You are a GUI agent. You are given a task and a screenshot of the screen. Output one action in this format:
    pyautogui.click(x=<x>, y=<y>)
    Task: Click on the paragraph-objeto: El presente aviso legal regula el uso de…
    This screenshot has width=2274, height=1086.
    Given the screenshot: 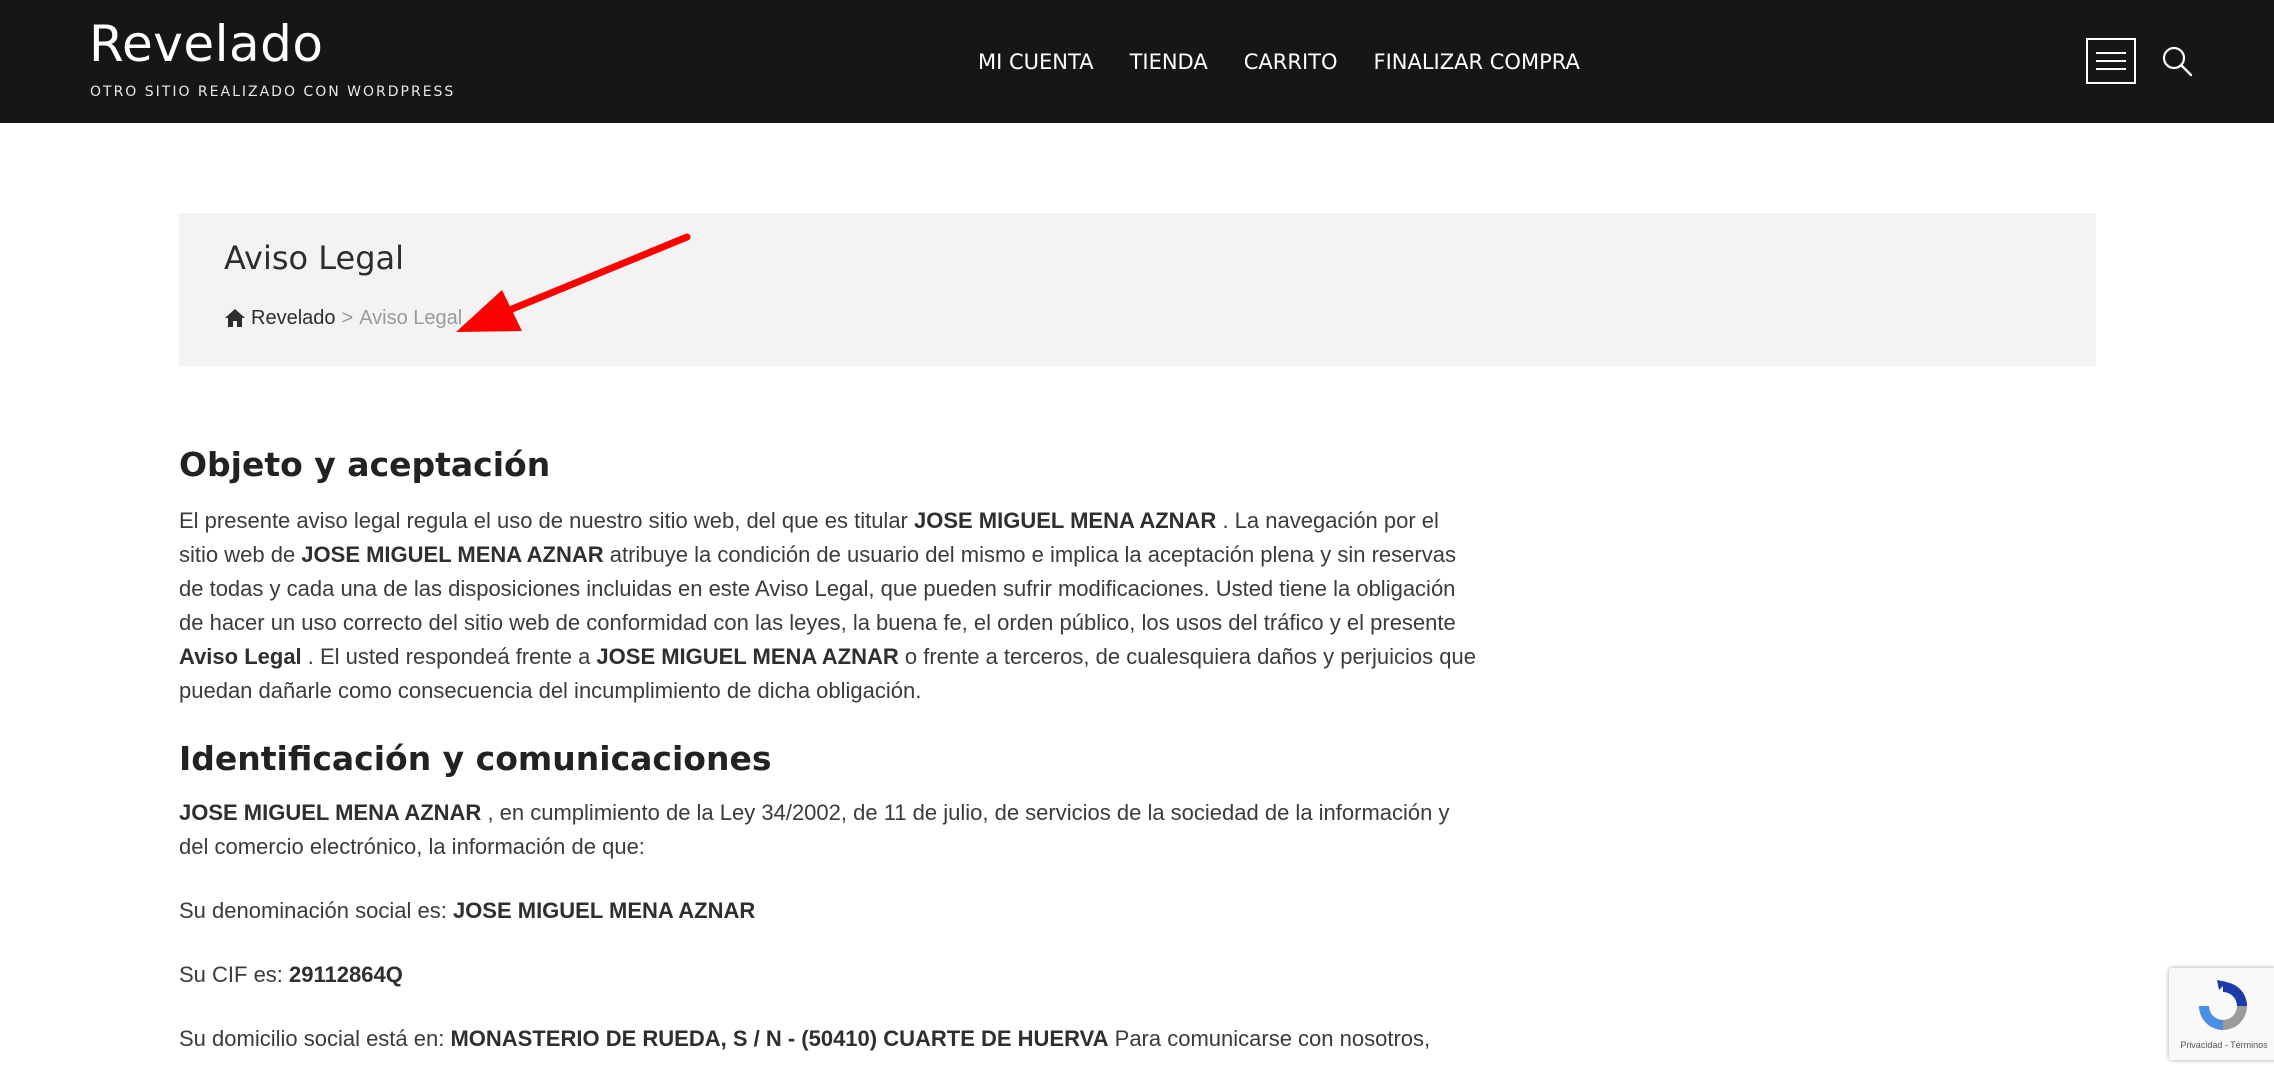 What is the action you would take?
    pyautogui.click(x=827, y=605)
    